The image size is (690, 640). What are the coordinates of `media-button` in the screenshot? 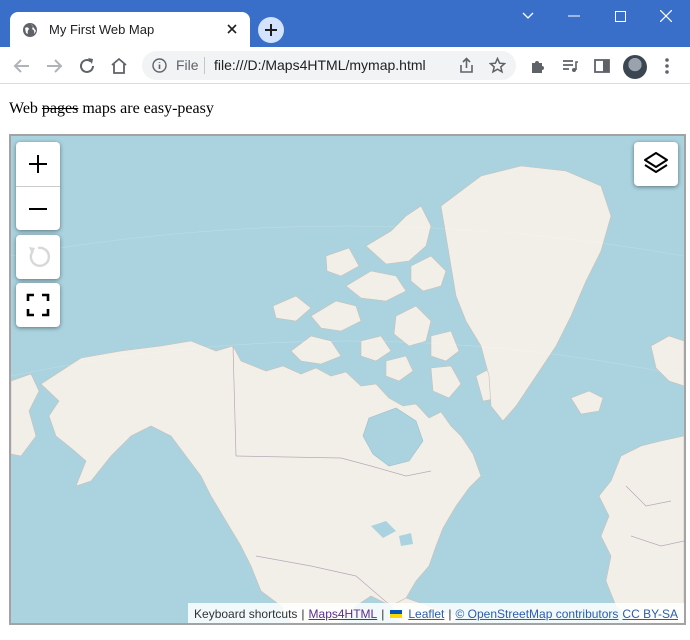 It's located at (570, 66).